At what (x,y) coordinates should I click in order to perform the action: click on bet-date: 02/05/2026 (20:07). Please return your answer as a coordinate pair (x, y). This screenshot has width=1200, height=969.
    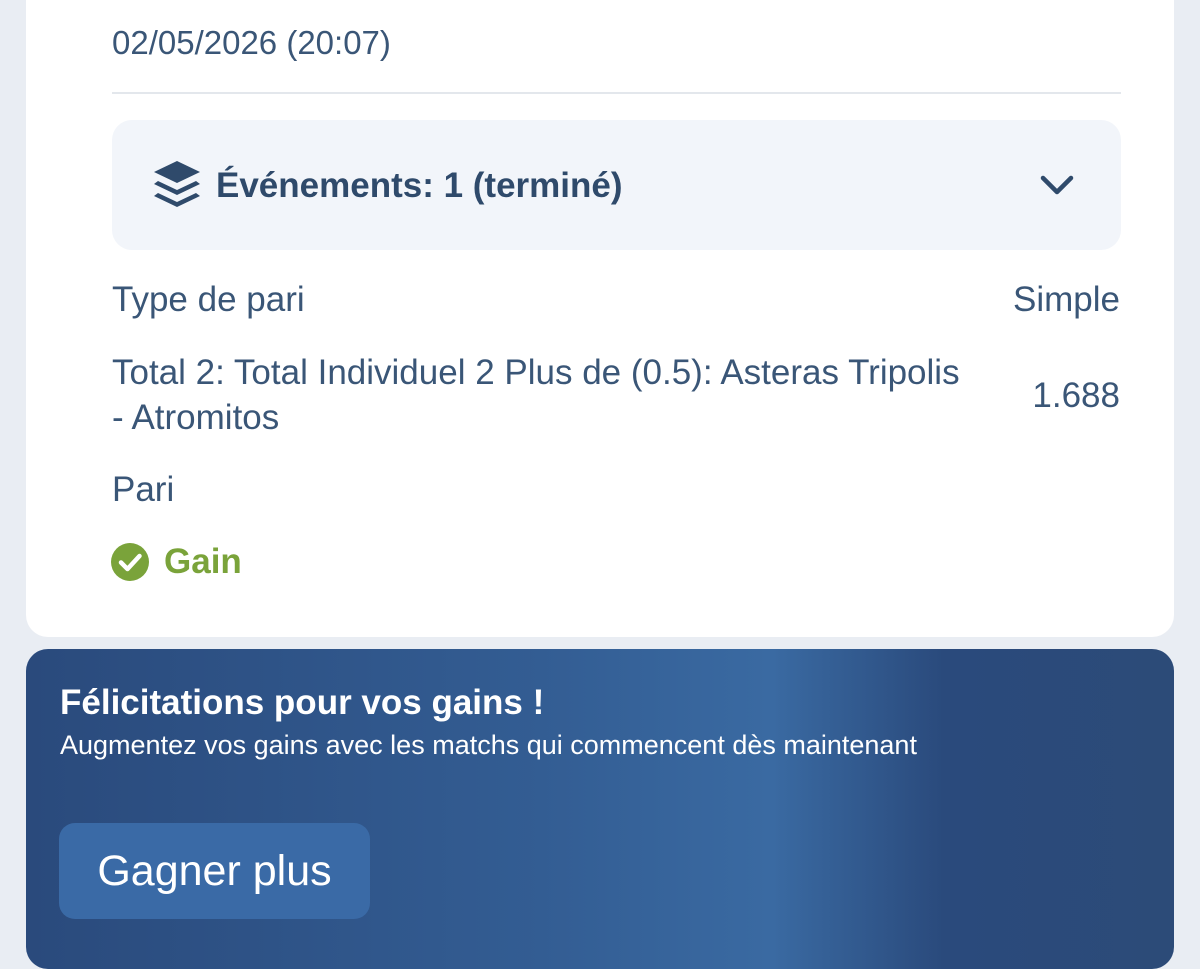
    Looking at the image, I should click on (251, 42).